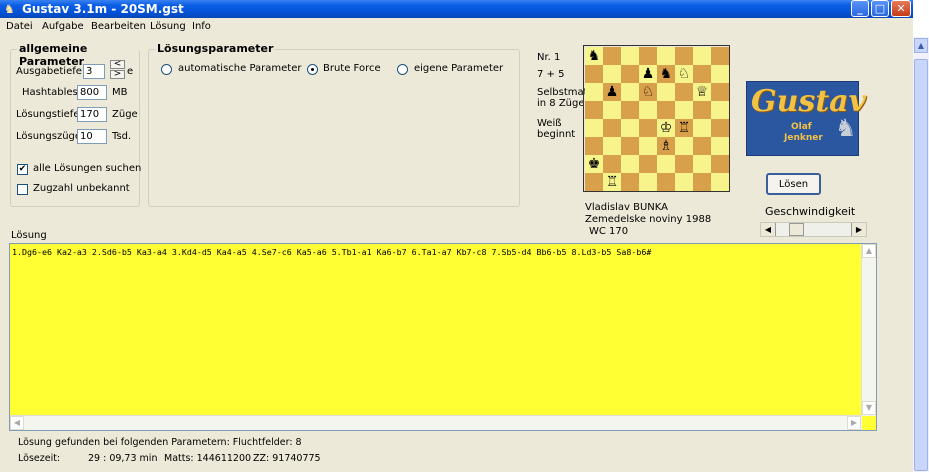 The height and width of the screenshot is (472, 929). Describe the element at coordinates (63, 26) in the screenshot. I see `menu-aufgabe: Aufgabe` at that location.